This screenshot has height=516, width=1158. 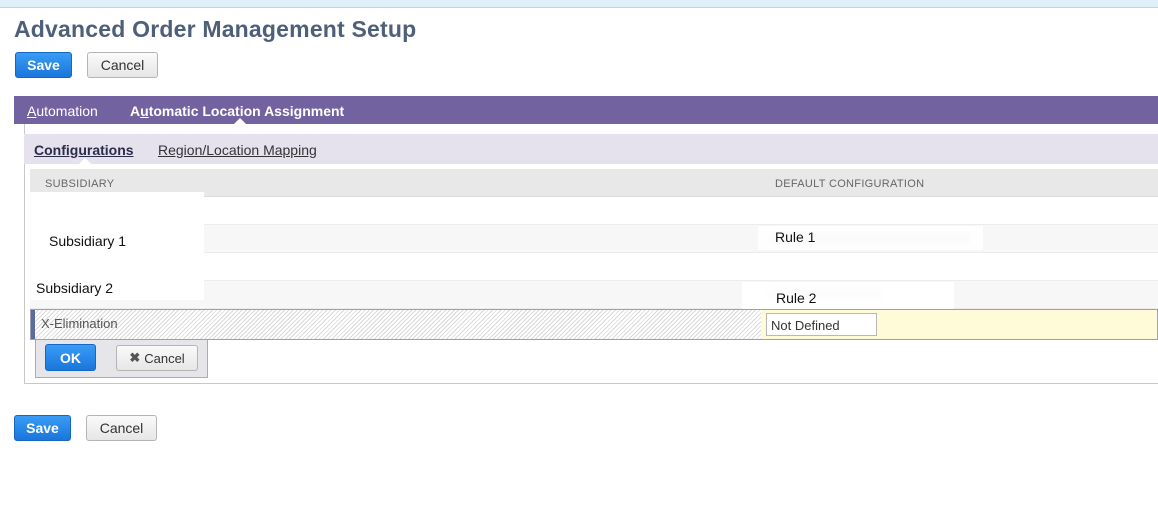 I want to click on row-cancel-label: Cancel, so click(x=164, y=358).